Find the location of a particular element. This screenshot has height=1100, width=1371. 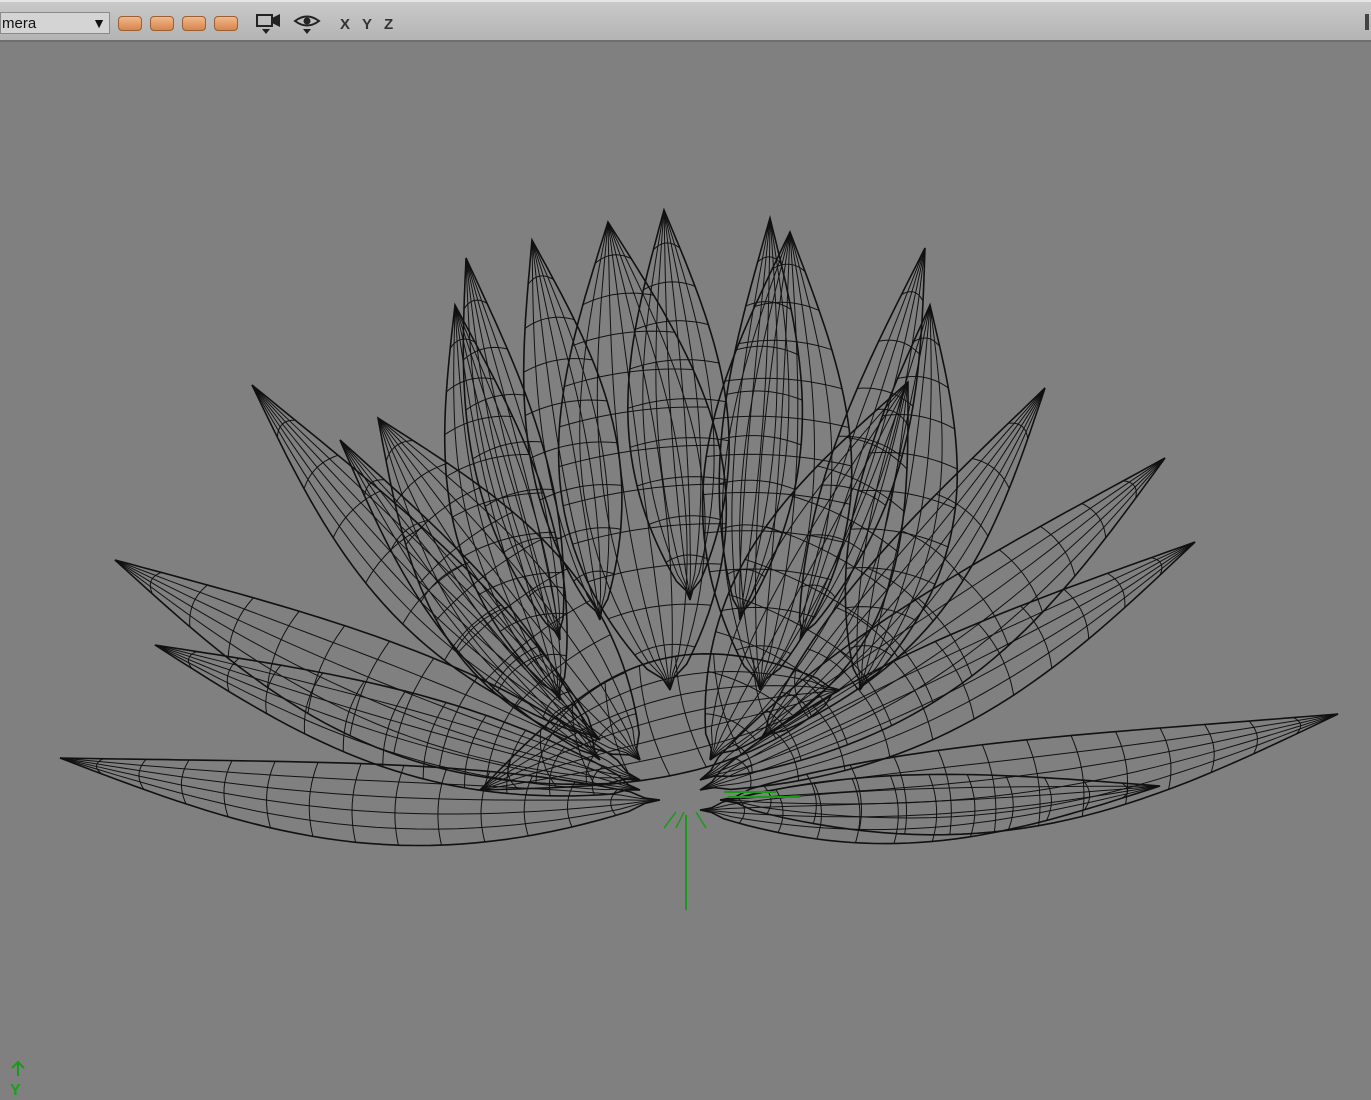

chevron-down-icon: ▼ is located at coordinates (99, 23).